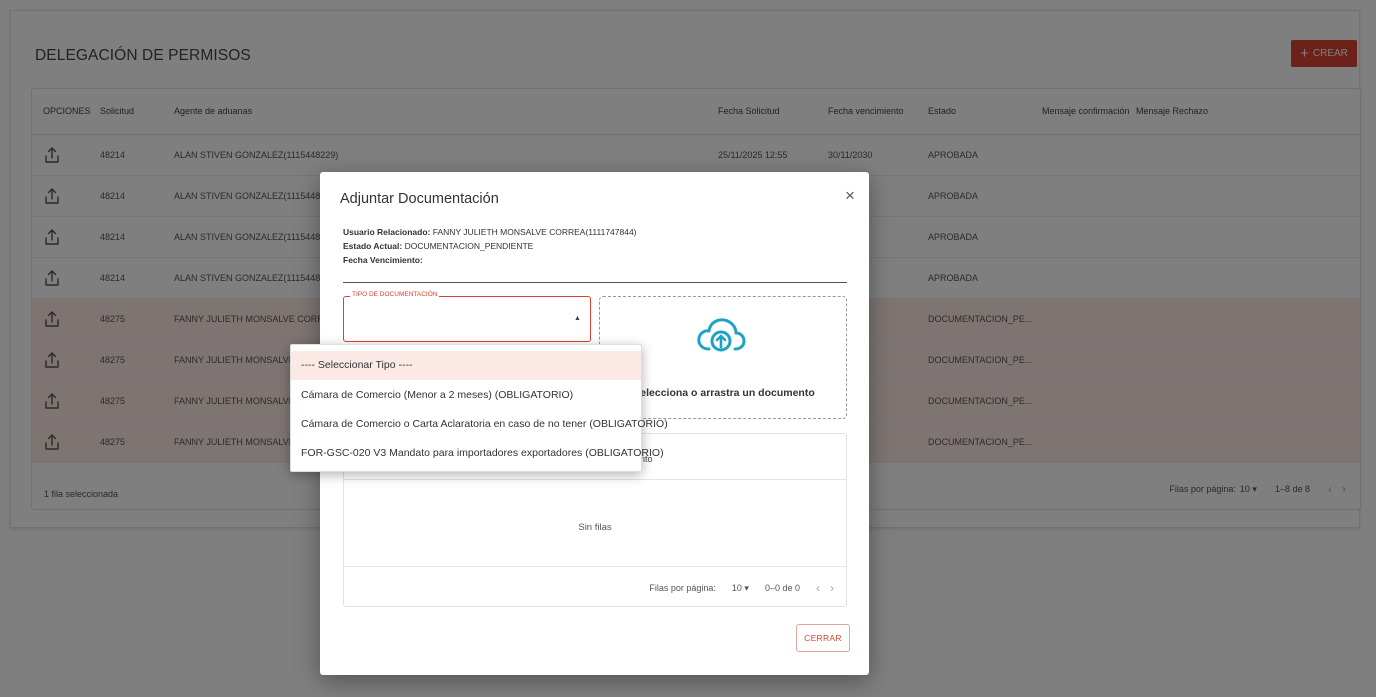 The image size is (1376, 697). I want to click on caret-up-icon: ▲, so click(577, 318).